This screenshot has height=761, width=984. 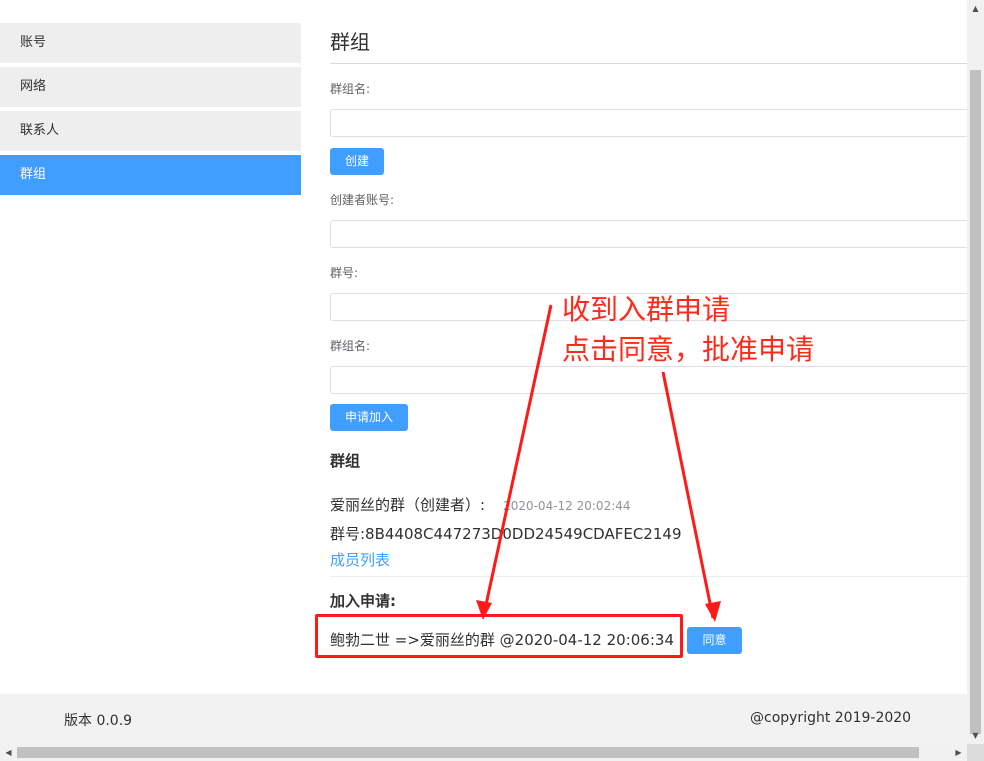 I want to click on annotation-highlight-box, so click(x=499, y=636).